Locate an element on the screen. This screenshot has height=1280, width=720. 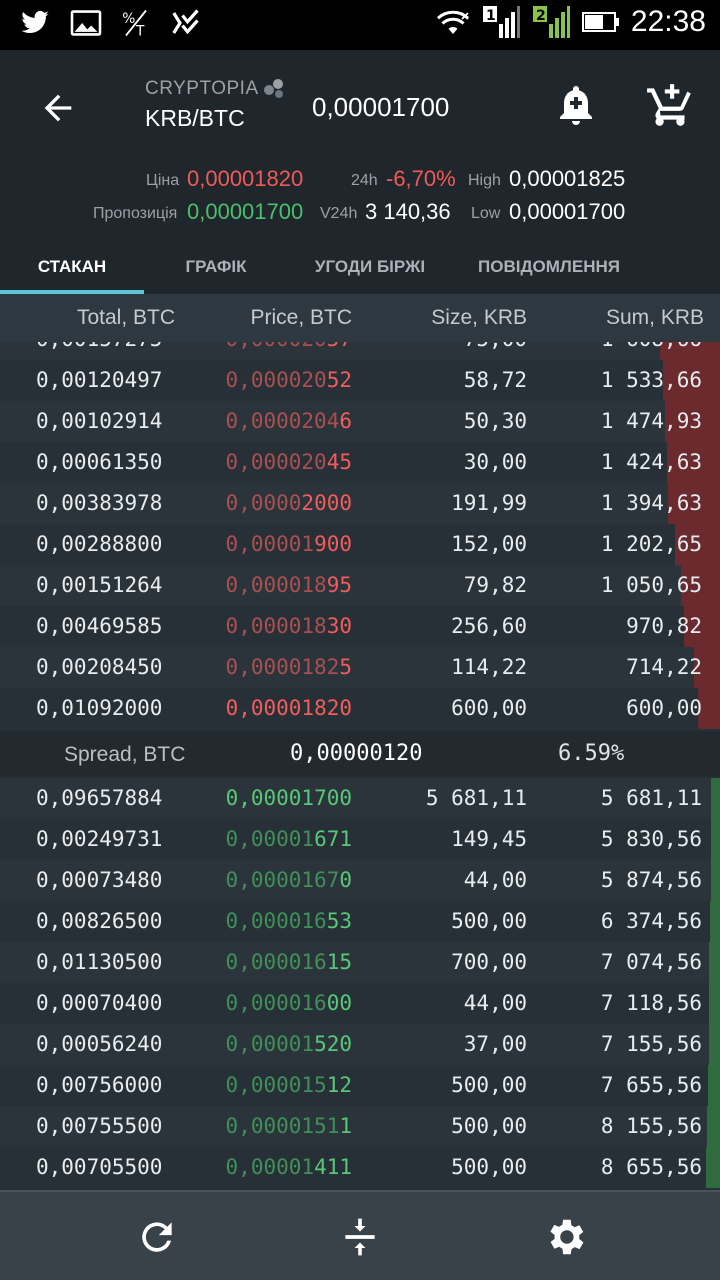
high-value: 0,00001825 is located at coordinates (567, 178).